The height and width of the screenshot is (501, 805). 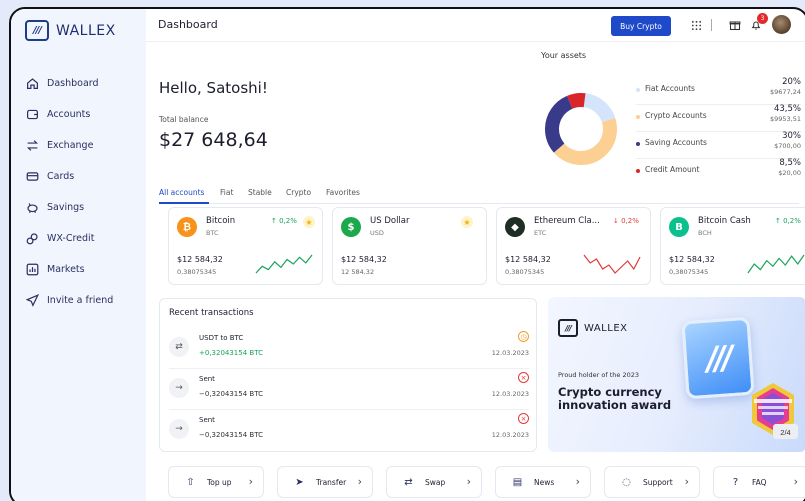 What do you see at coordinates (260, 192) in the screenshot?
I see `tab-stable: Stable` at bounding box center [260, 192].